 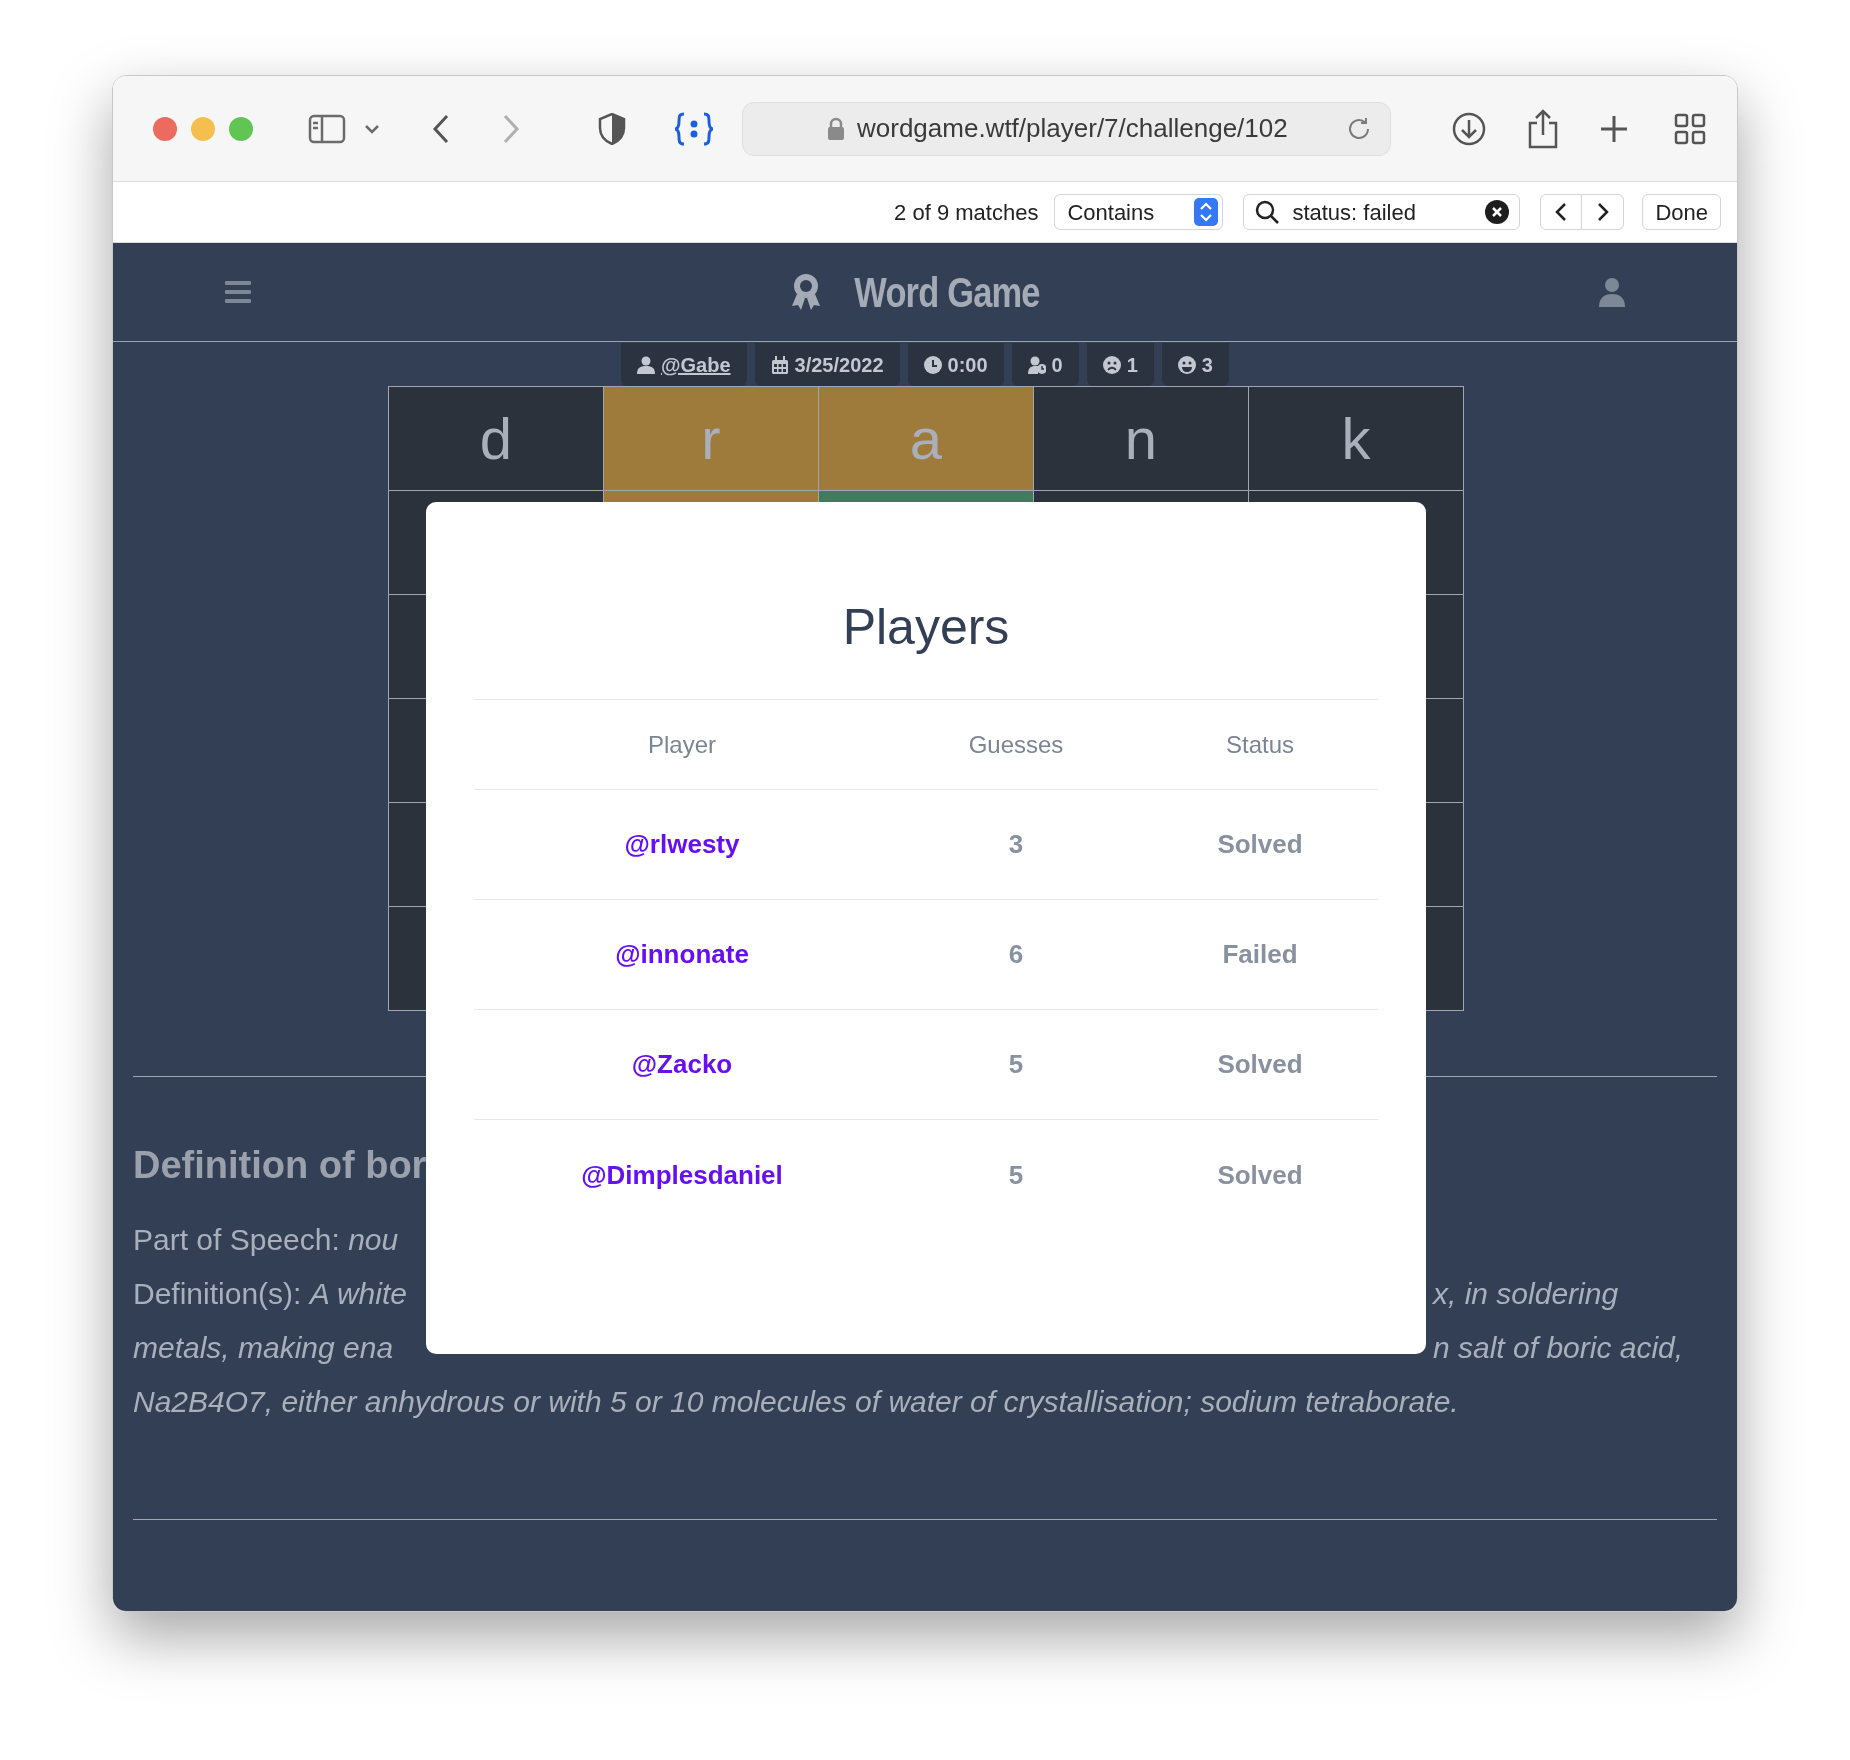 What do you see at coordinates (1558, 1347) in the screenshot?
I see `definition-text: n salt of boric acid,` at bounding box center [1558, 1347].